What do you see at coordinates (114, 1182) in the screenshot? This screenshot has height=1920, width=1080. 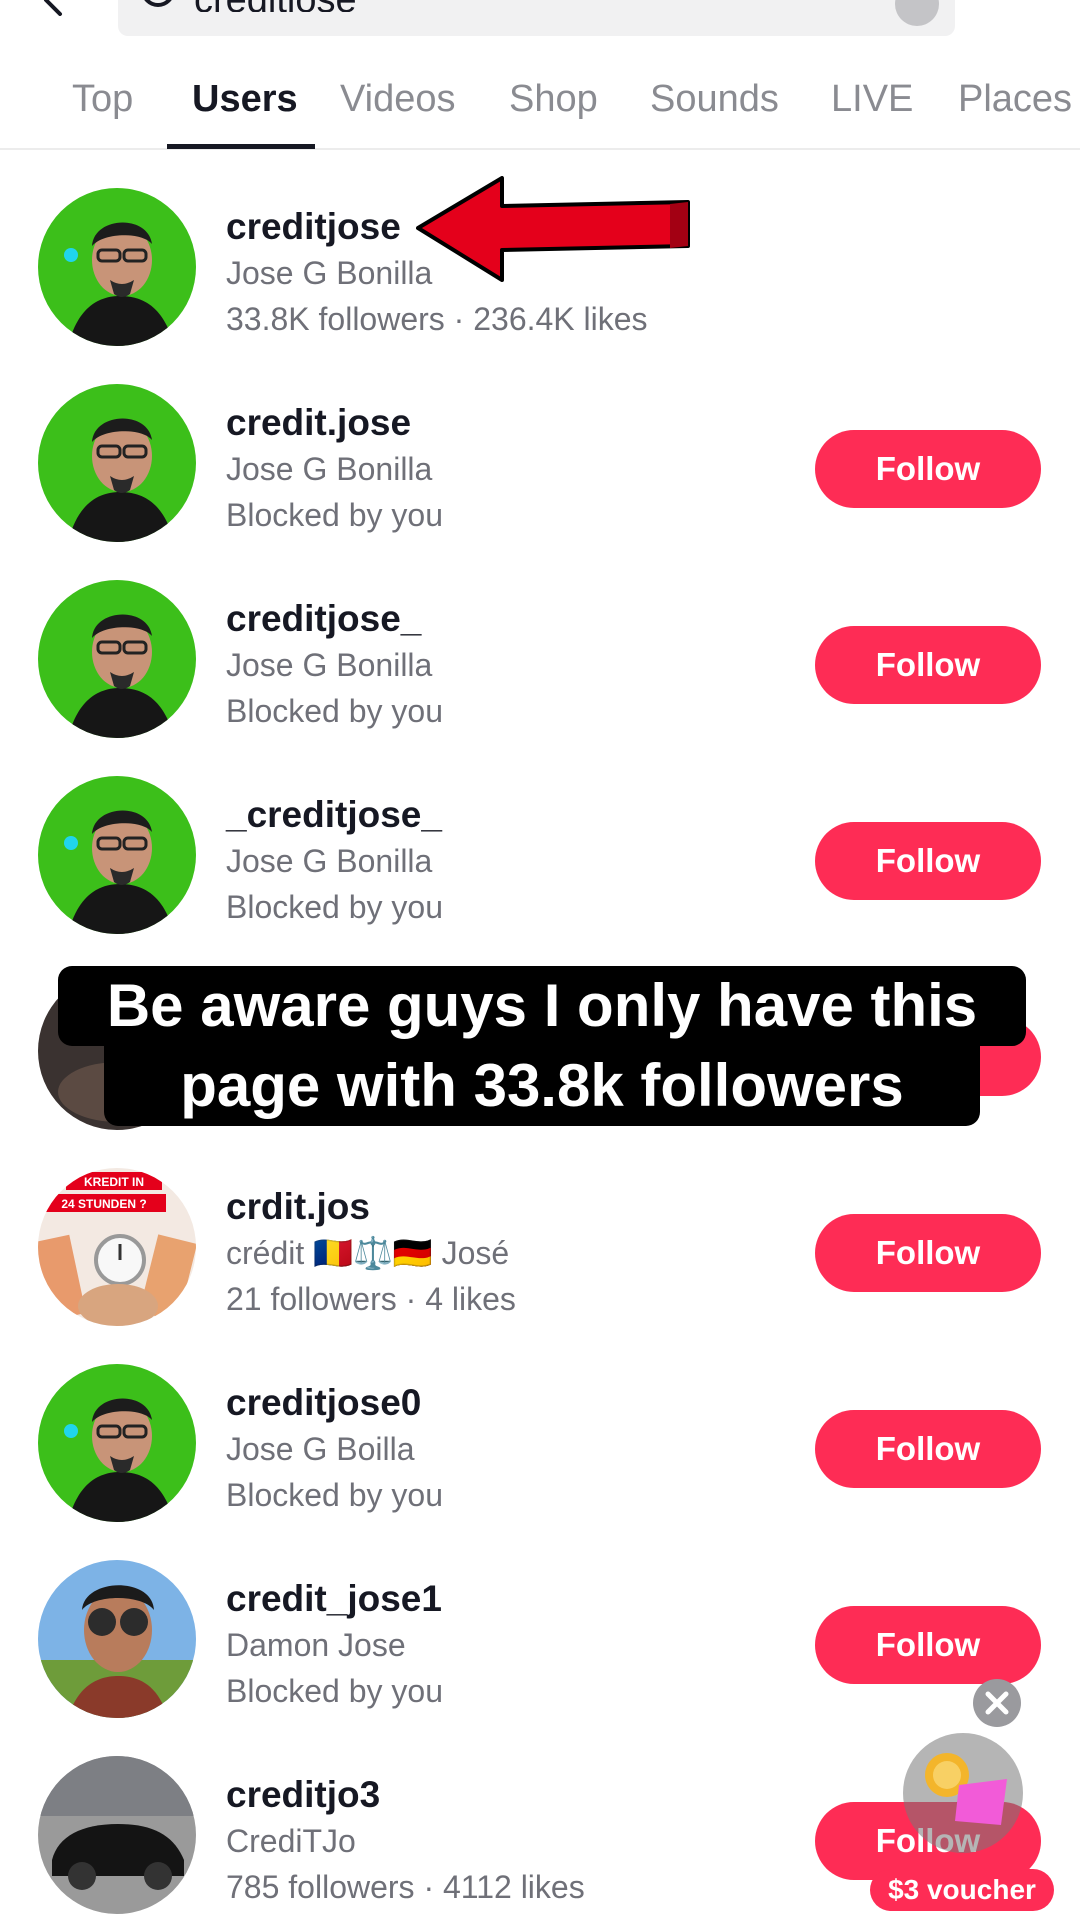 I see `svg-text: KREDIT IN` at bounding box center [114, 1182].